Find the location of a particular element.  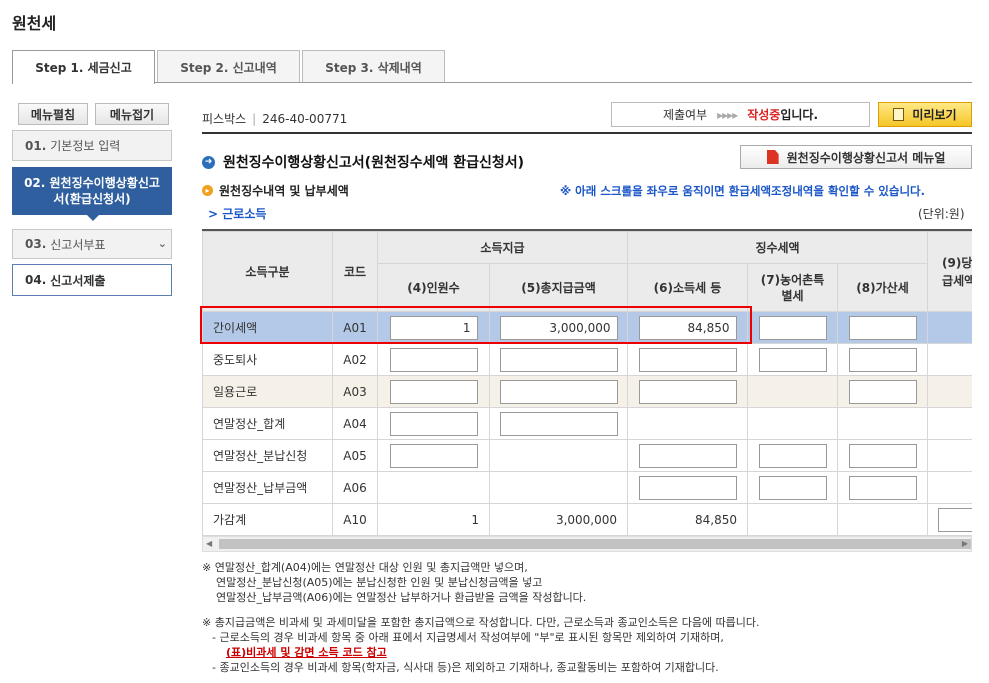

company-name: 피스박스 is located at coordinates (224, 119).